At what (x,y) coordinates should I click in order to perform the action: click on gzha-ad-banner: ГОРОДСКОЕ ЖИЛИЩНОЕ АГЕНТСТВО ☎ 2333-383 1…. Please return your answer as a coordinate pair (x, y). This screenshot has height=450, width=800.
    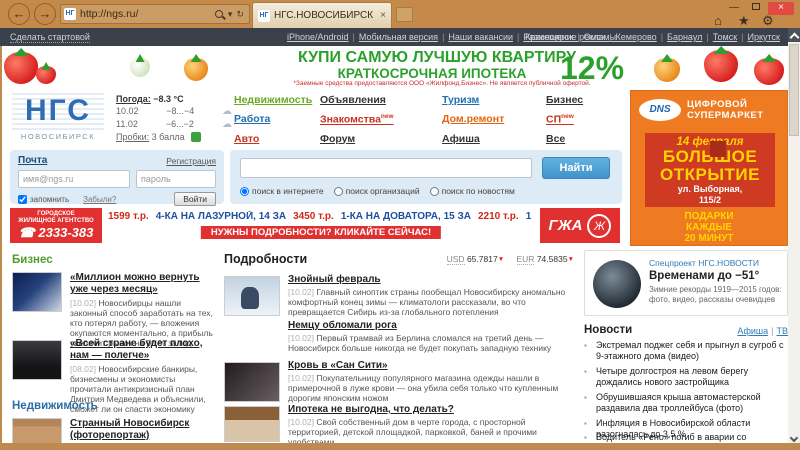
    Looking at the image, I should click on (315, 225).